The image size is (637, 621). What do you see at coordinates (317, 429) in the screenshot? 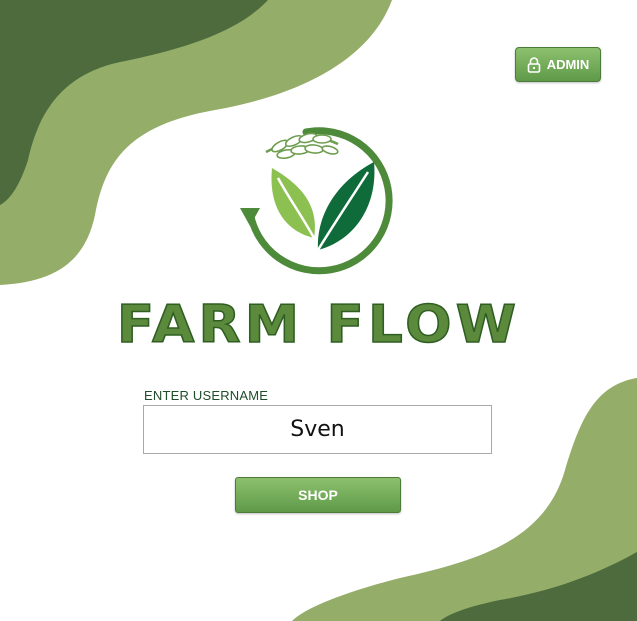
I see `username-input` at bounding box center [317, 429].